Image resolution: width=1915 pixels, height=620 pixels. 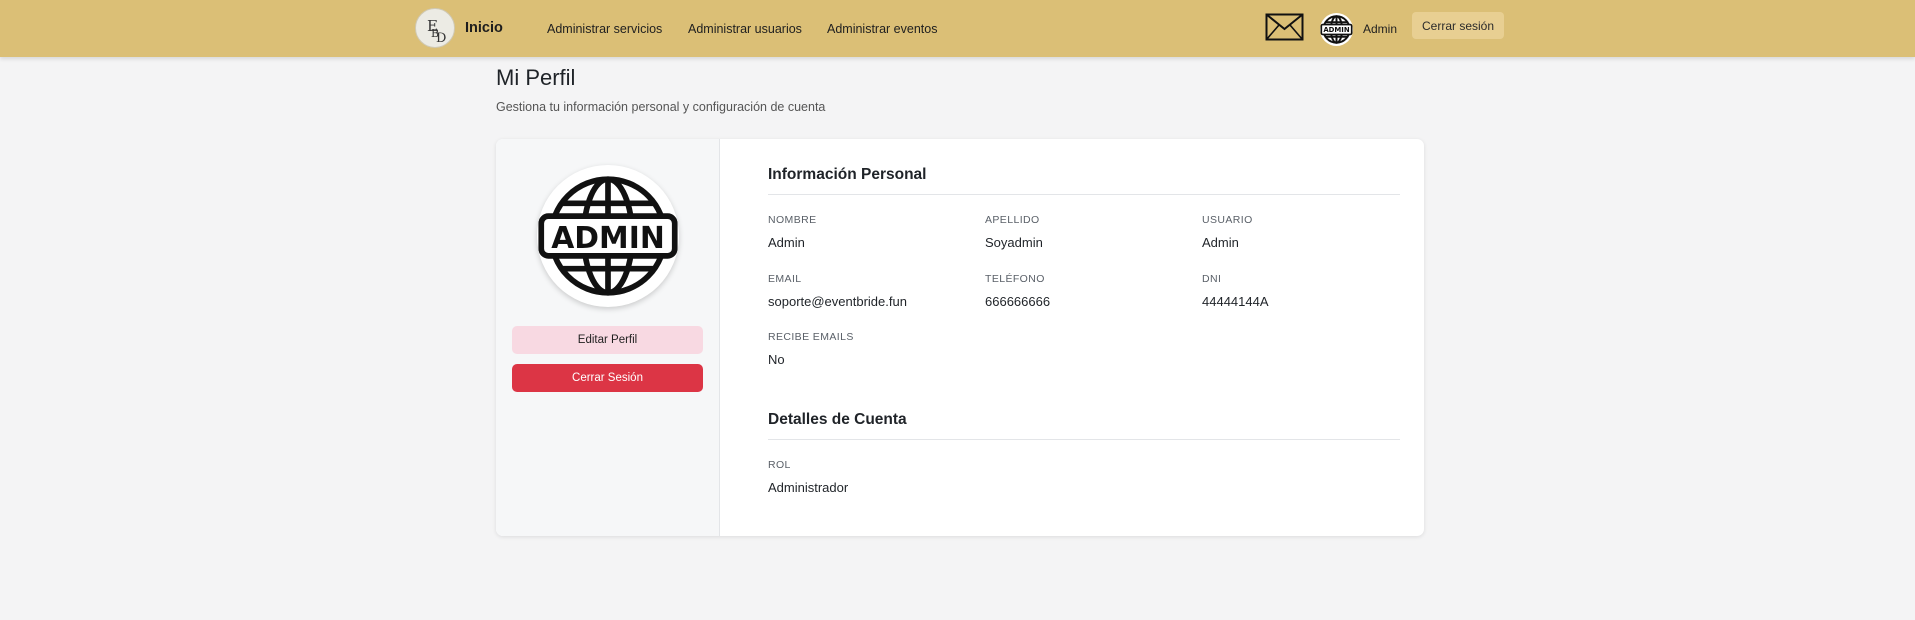 I want to click on logout-button: Cerrar Sesión, so click(x=607, y=378).